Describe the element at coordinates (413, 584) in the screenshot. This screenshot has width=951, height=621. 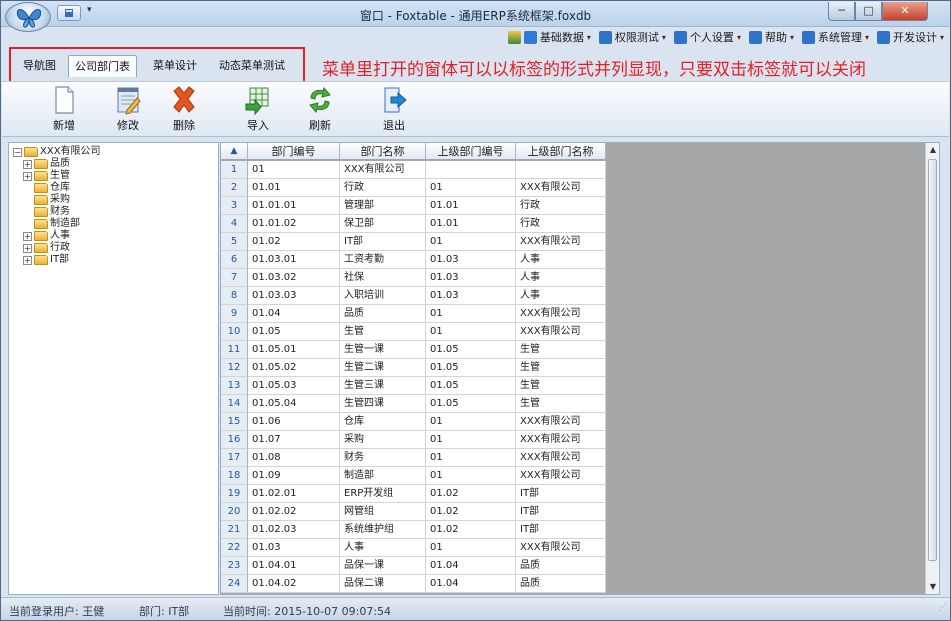
I see `table-row: 24 01.04.02 品保二课 01.04 品质` at that location.